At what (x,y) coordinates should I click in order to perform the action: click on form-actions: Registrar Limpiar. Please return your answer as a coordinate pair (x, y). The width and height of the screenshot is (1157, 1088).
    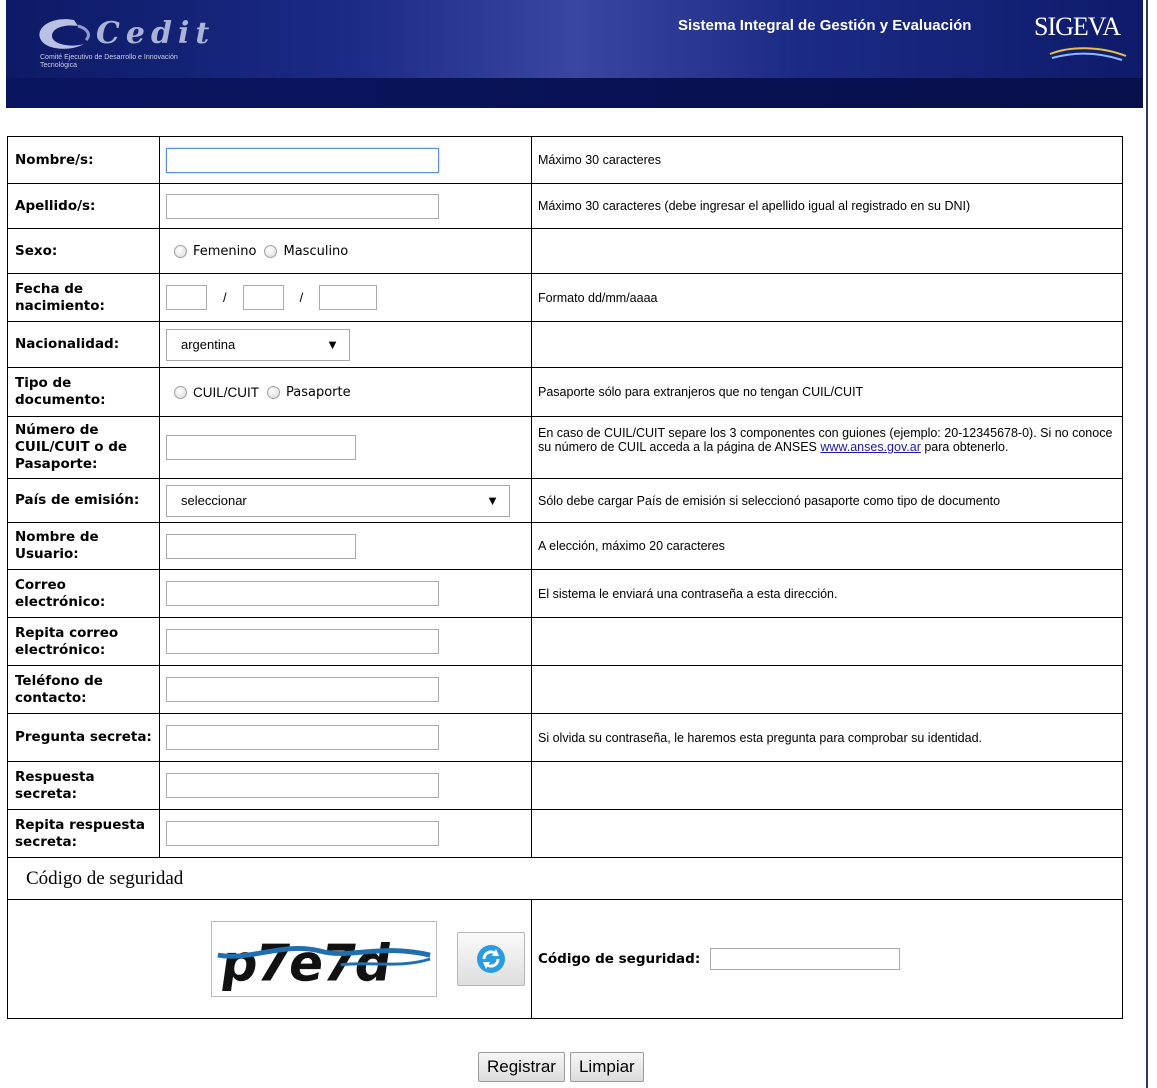
    Looking at the image, I should click on (561, 1067).